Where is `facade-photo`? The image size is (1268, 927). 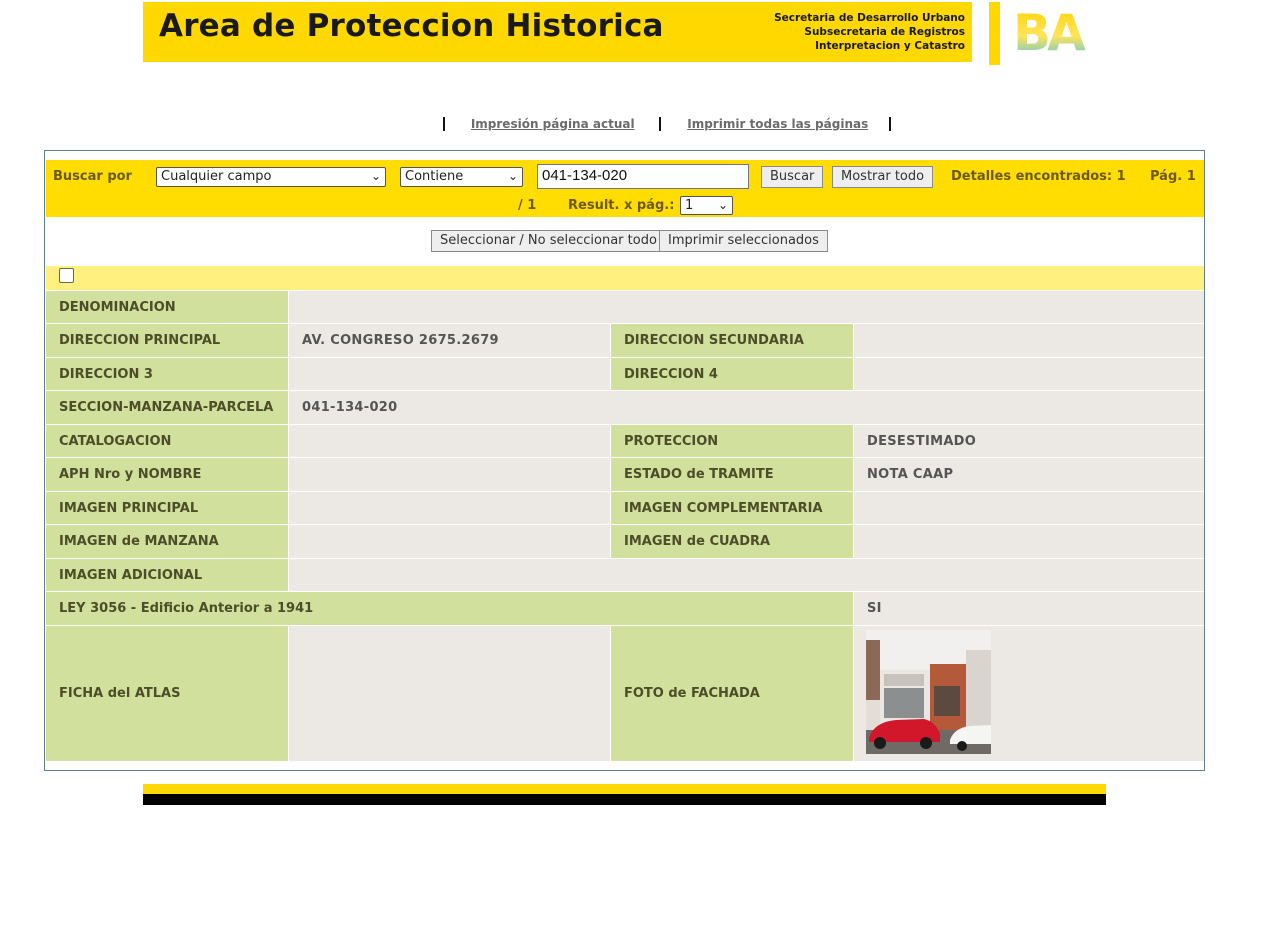 facade-photo is located at coordinates (928, 692).